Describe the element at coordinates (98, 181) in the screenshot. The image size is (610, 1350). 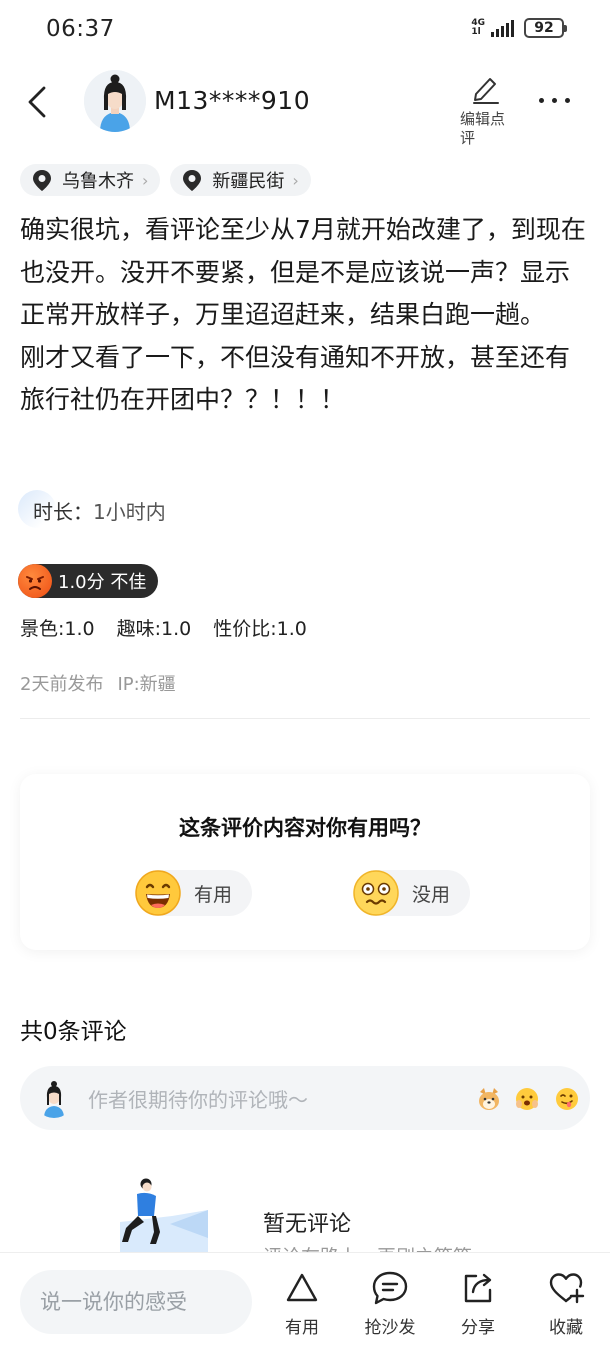
I see `tag-city-label: 乌鲁木齐` at that location.